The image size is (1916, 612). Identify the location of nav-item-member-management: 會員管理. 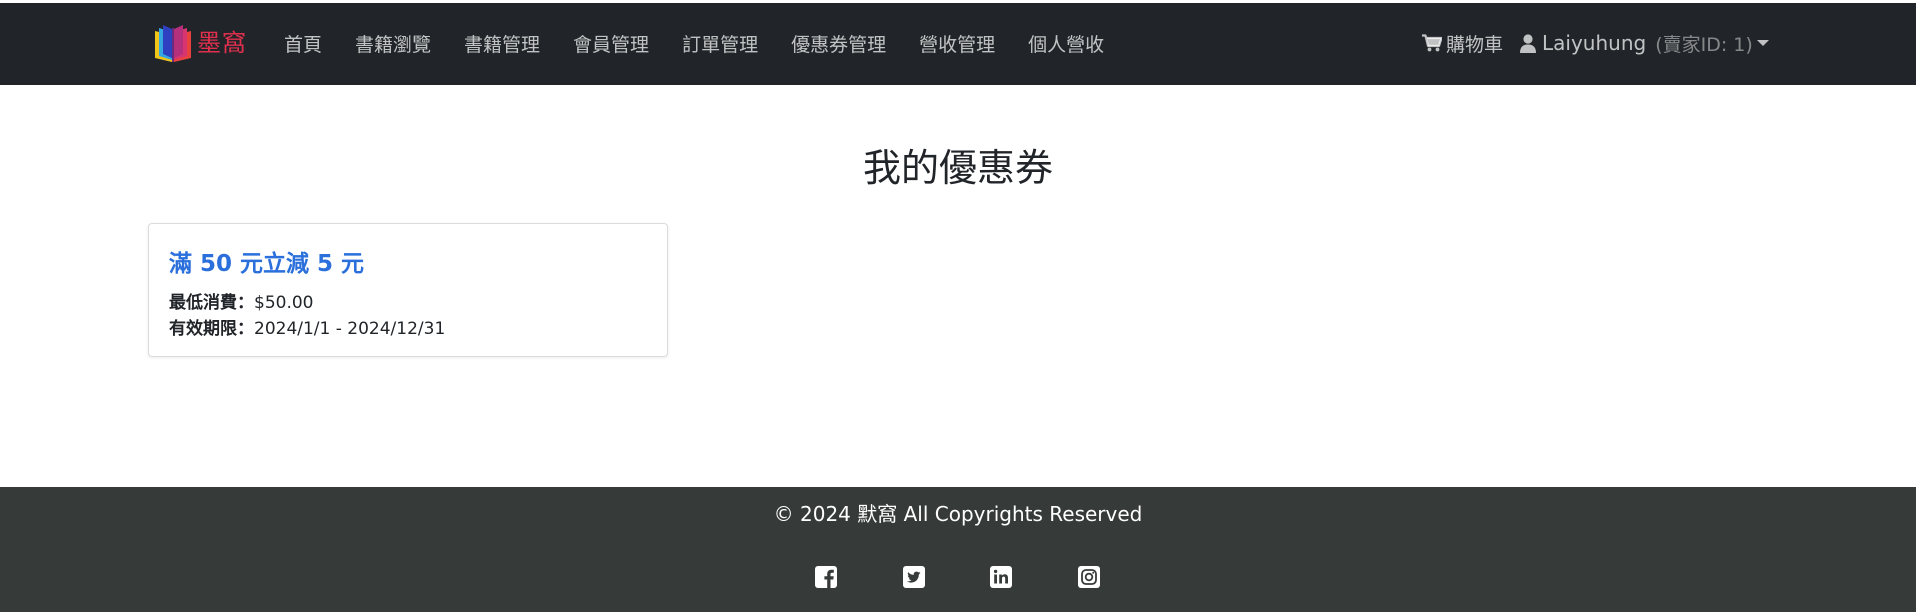
(611, 43).